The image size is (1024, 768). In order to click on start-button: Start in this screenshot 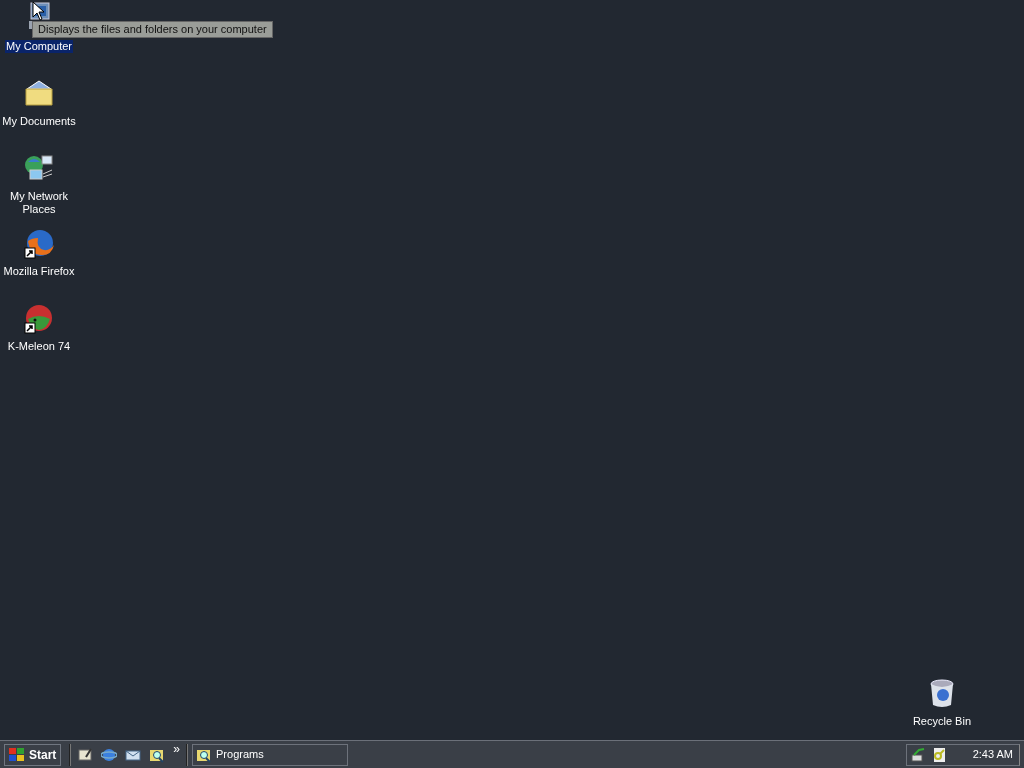, I will do `click(33, 754)`.